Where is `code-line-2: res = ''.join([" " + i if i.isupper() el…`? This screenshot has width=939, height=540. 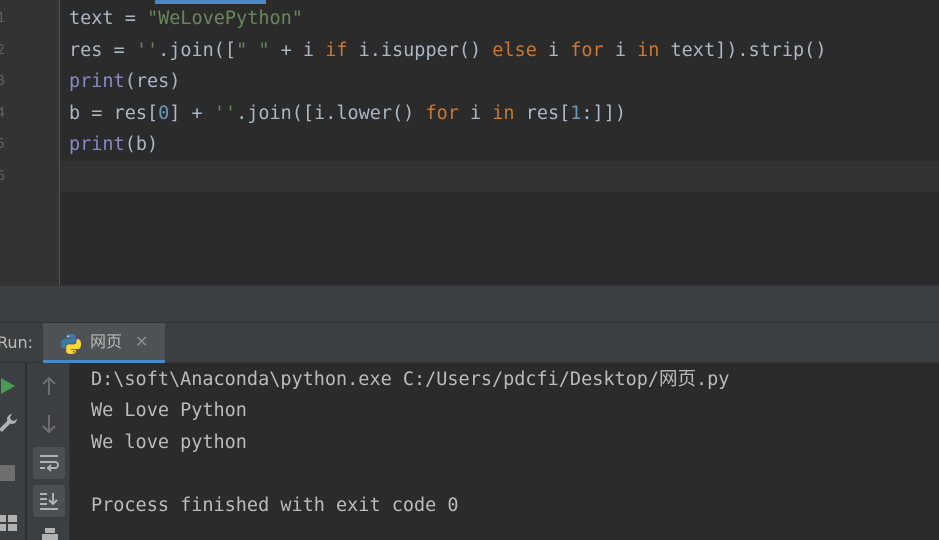
code-line-2: res = ''.join([" " + i if i.isupper() el… is located at coordinates (447, 50).